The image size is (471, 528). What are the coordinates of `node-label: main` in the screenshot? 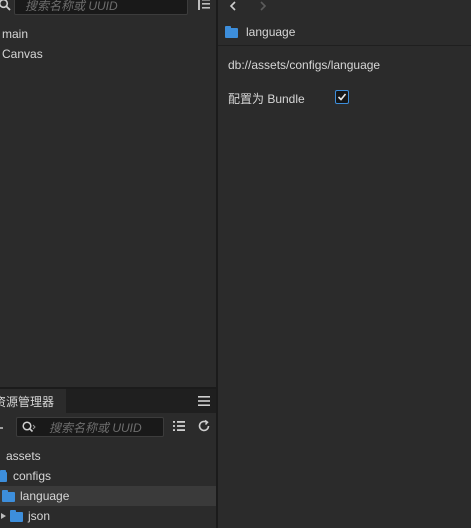 It's located at (15, 34).